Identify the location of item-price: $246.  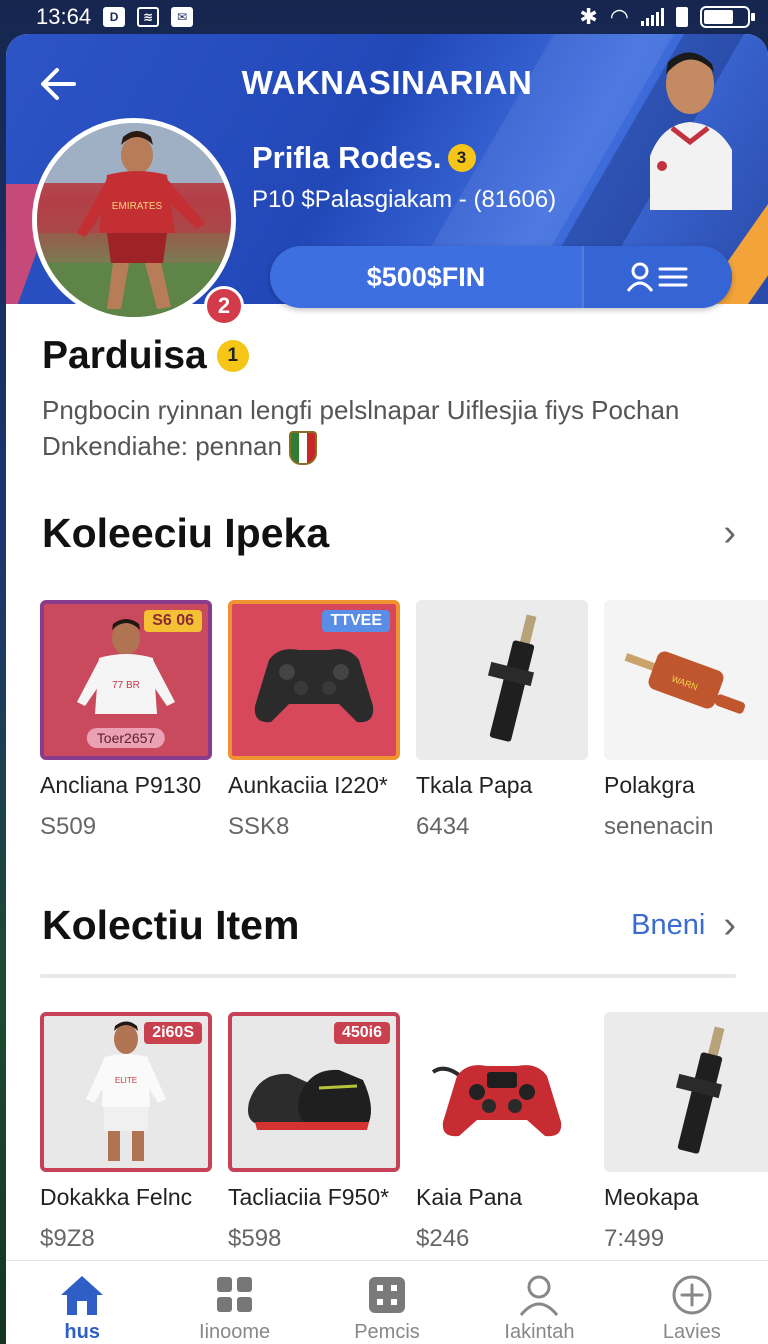
(443, 1238).